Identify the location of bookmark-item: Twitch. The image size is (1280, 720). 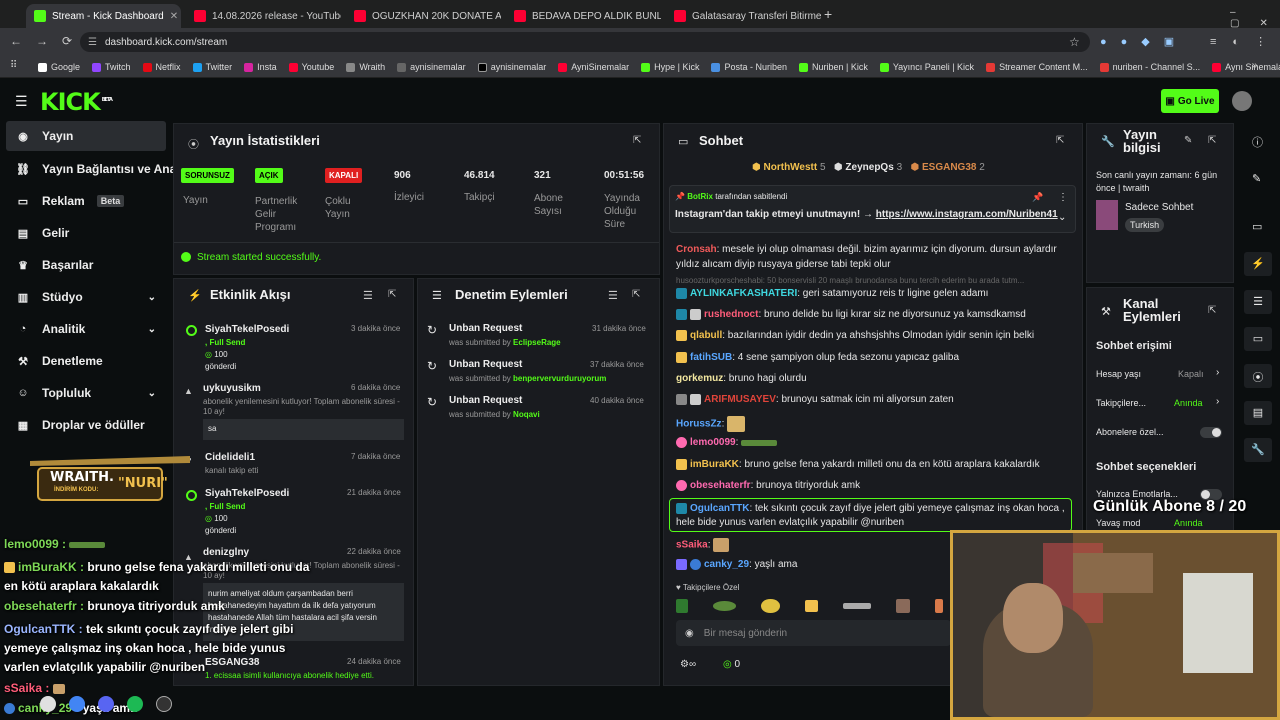
(111, 67).